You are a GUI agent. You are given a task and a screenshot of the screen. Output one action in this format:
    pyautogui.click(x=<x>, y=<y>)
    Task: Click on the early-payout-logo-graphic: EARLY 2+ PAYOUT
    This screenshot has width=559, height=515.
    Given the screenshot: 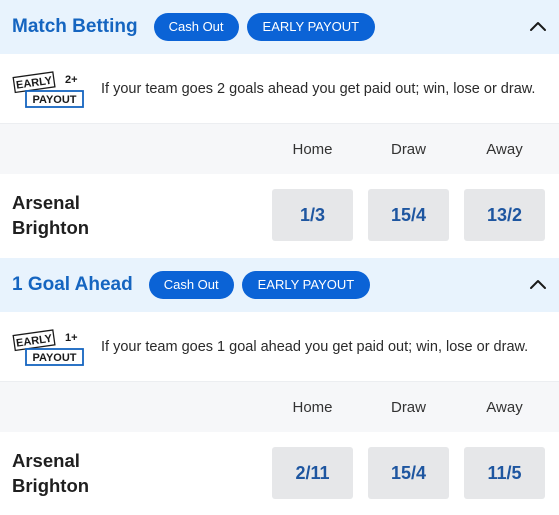 What is the action you would take?
    pyautogui.click(x=48, y=89)
    